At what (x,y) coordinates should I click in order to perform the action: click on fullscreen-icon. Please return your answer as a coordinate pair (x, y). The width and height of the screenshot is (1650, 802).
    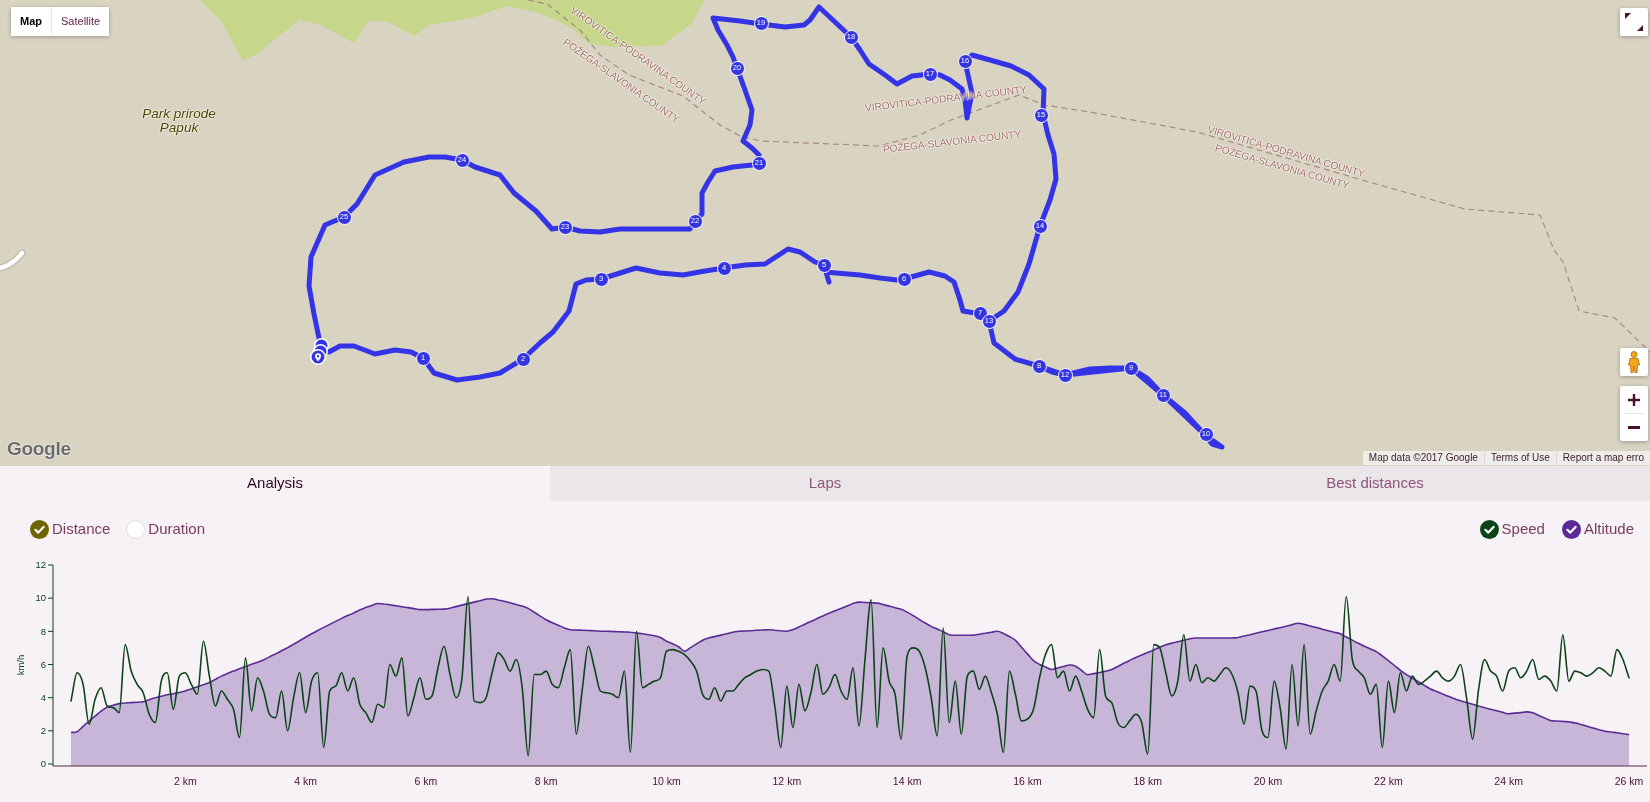
    Looking at the image, I should click on (1634, 22).